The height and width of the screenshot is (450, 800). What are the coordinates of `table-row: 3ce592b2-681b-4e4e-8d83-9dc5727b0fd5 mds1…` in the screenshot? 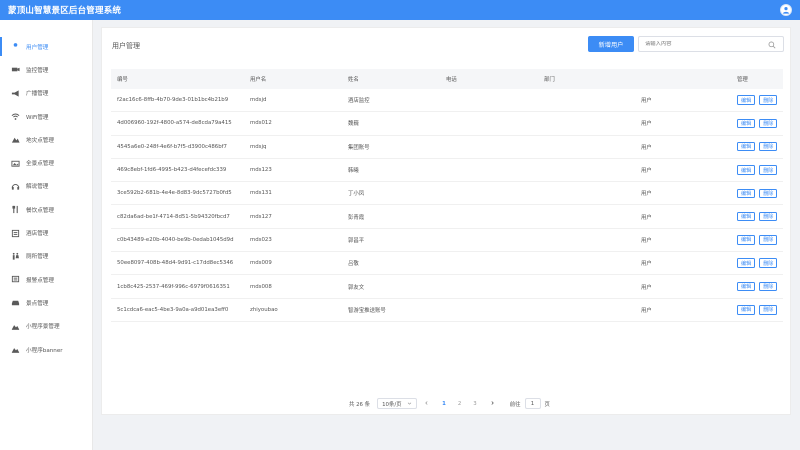 It's located at (448, 194).